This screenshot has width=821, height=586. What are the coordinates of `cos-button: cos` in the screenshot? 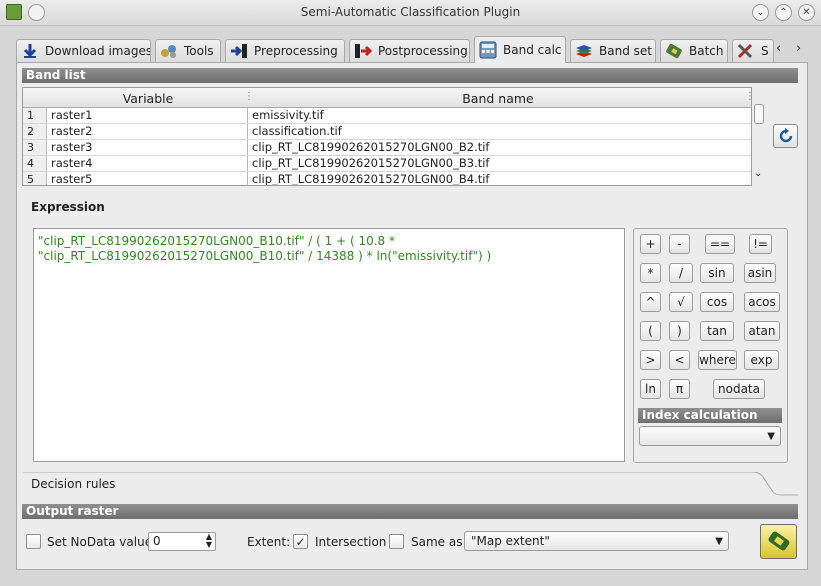 It's located at (717, 302).